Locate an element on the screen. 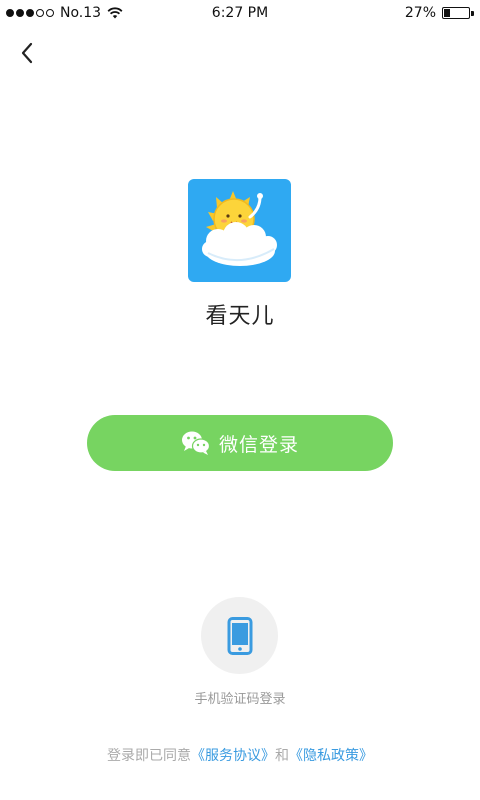 This screenshot has width=480, height=800. agreement-text: 登录即已同意《服务协议》和《隐私政策》 is located at coordinates (240, 755).